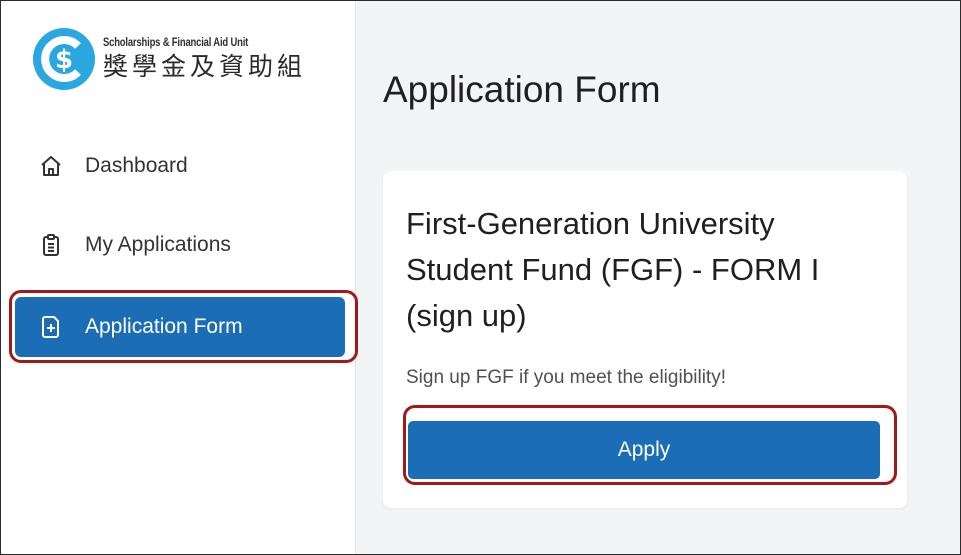 This screenshot has width=961, height=555. Describe the element at coordinates (205, 66) in the screenshot. I see `logo-name-zh: 獎學金及資助組` at that location.